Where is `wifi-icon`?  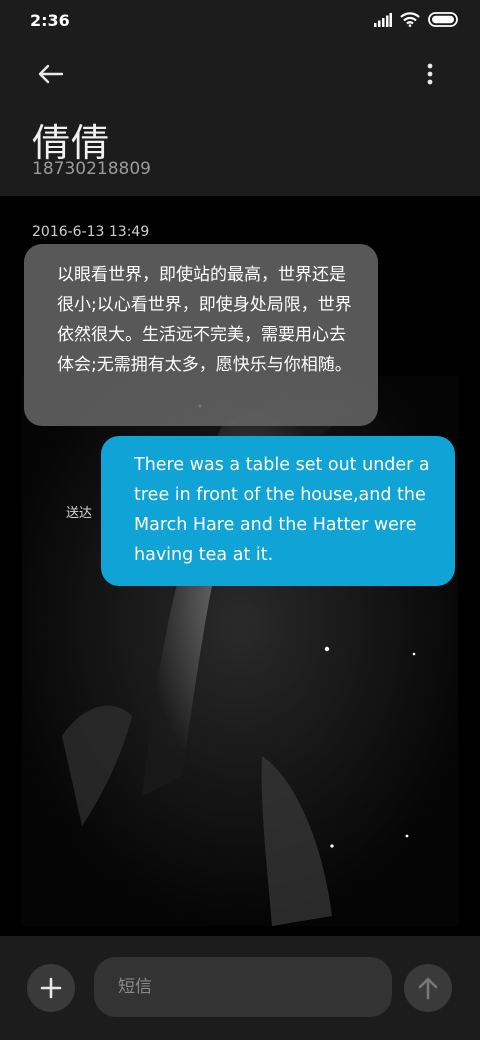 wifi-icon is located at coordinates (410, 19).